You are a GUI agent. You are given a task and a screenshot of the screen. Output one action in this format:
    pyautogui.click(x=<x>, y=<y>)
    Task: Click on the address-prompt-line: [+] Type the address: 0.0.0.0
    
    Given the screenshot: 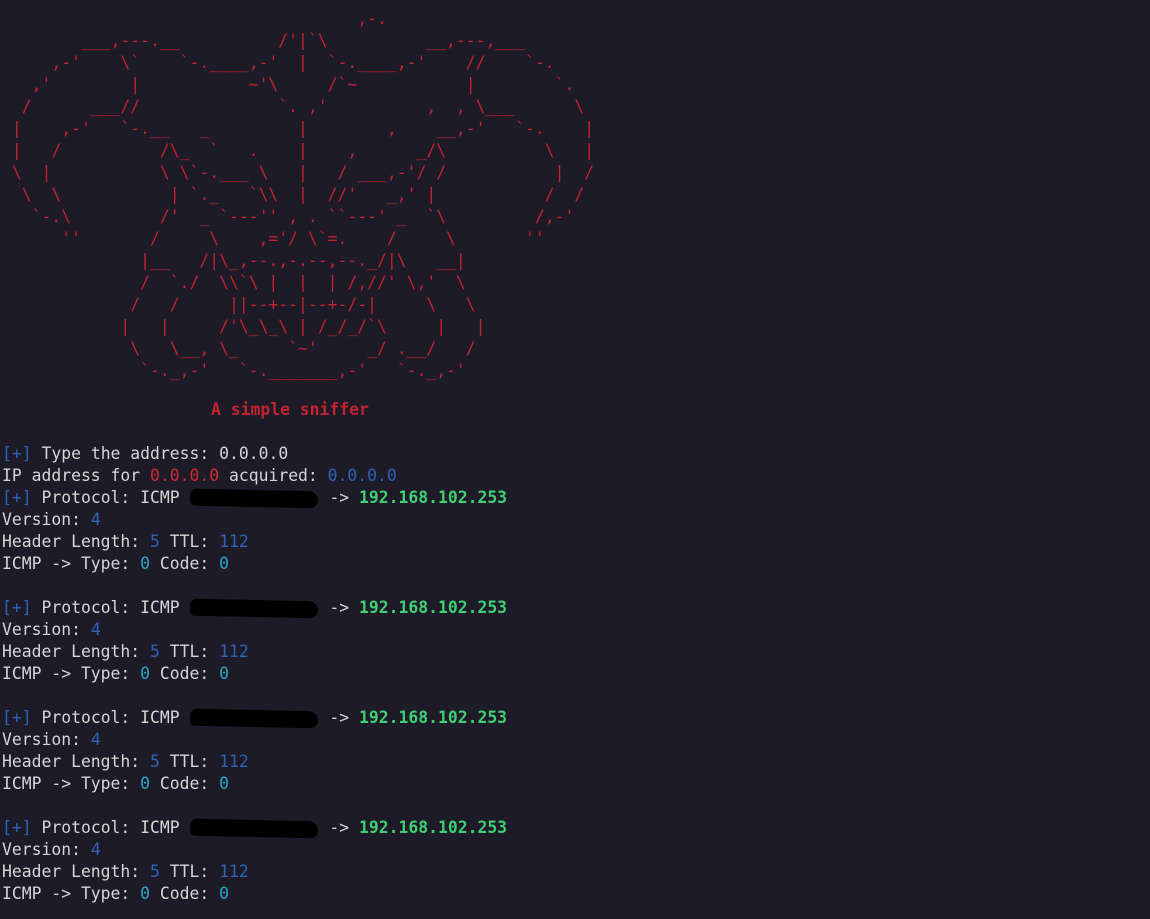 What is the action you would take?
    pyautogui.click(x=572, y=454)
    